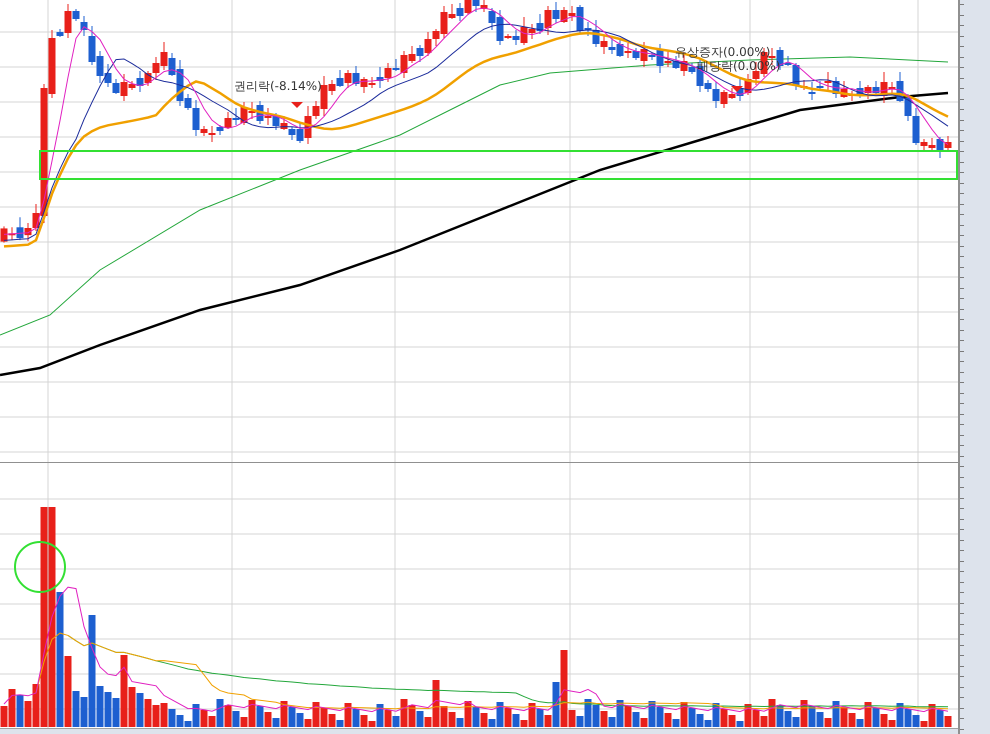  Describe the element at coordinates (278, 86) in the screenshot. I see `event-label: 권리락(-8.14%)` at that location.